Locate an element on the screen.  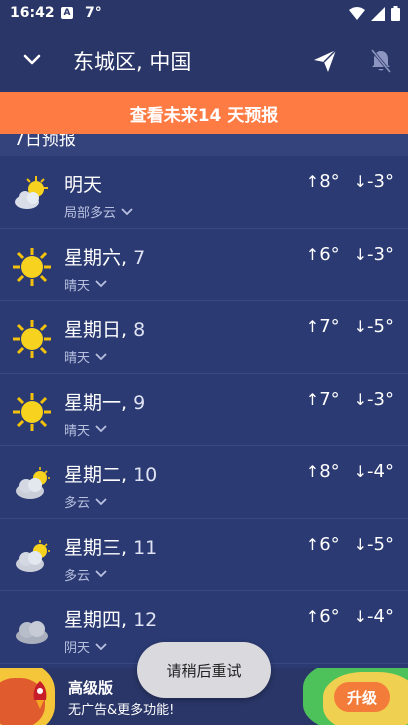
forecast-day: 星期四, 12 is located at coordinates (111, 620).